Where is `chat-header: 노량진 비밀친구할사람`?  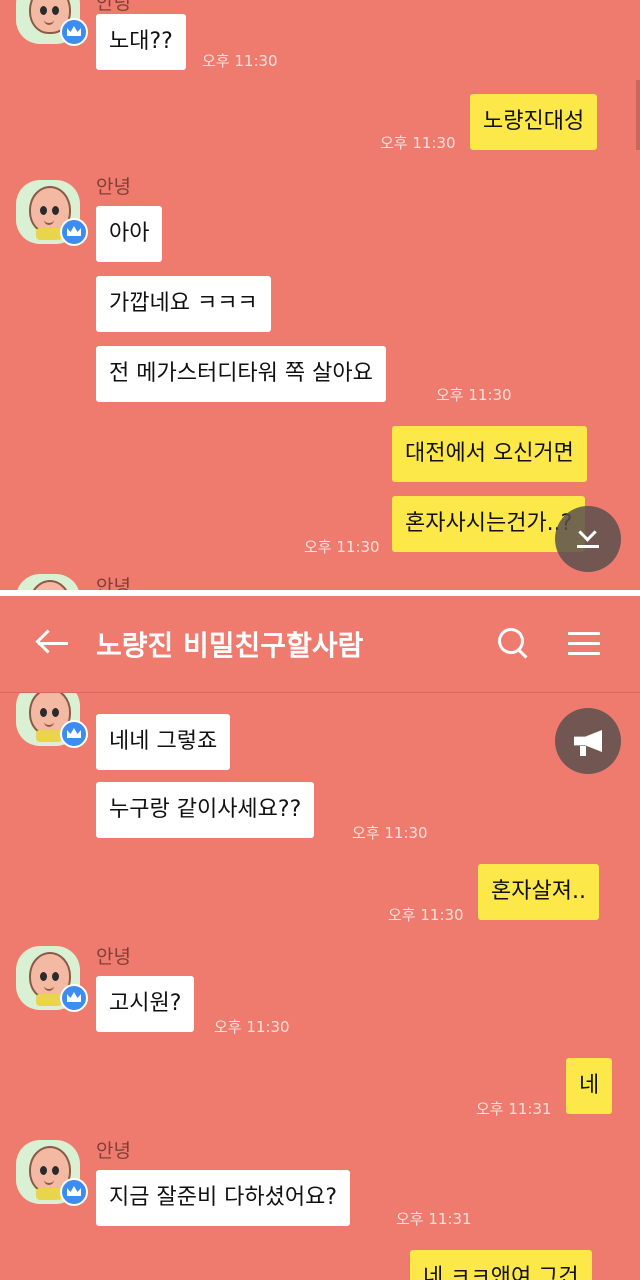 chat-header: 노량진 비밀친구할사람 is located at coordinates (320, 644).